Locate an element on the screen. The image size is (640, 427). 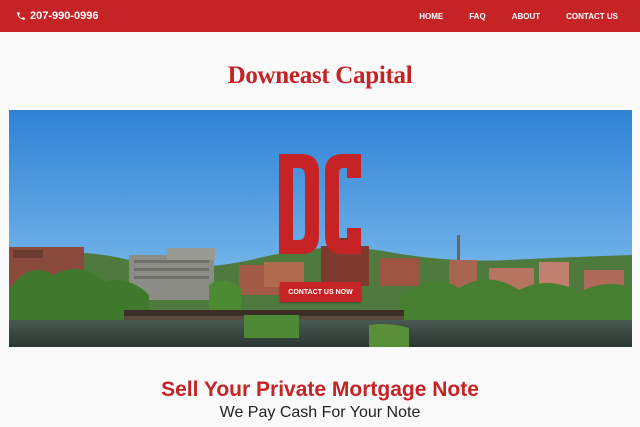
phone-link: 207-990-0996 is located at coordinates (57, 16).